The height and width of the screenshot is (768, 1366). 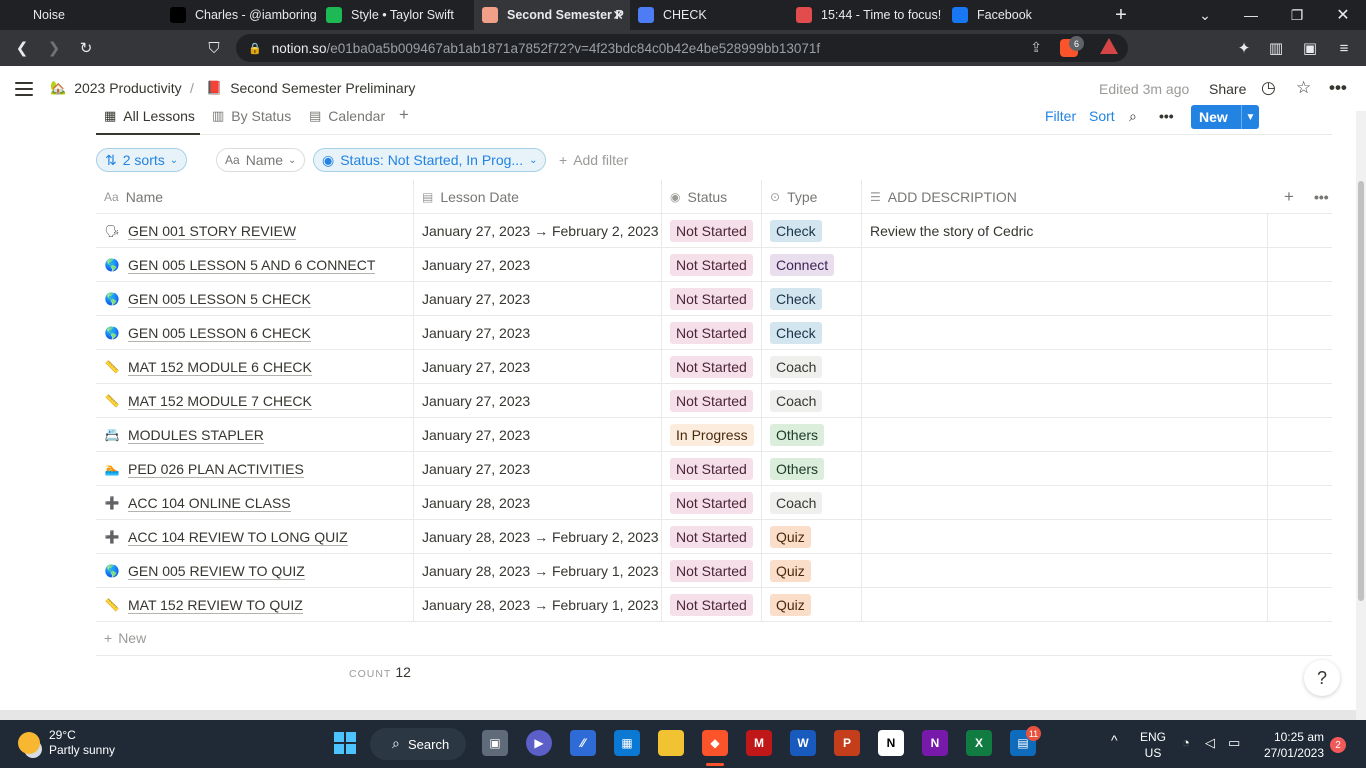 What do you see at coordinates (891, 743) in the screenshot?
I see `notion-app-icon: N` at bounding box center [891, 743].